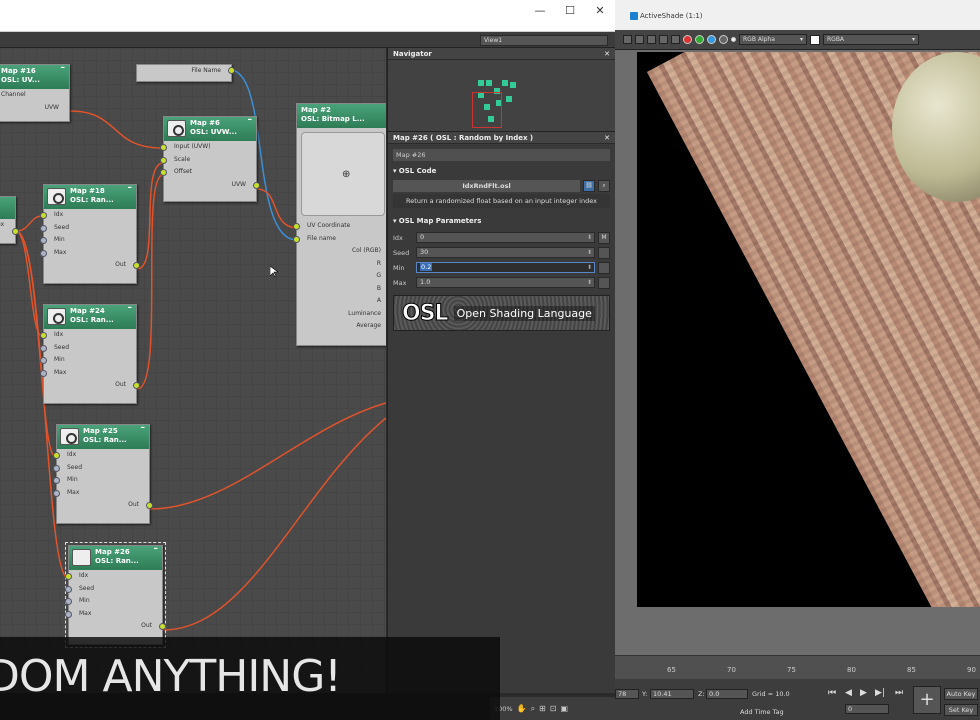 The width and height of the screenshot is (980, 720). What do you see at coordinates (604, 237) in the screenshot?
I see `map-button: M` at bounding box center [604, 237].